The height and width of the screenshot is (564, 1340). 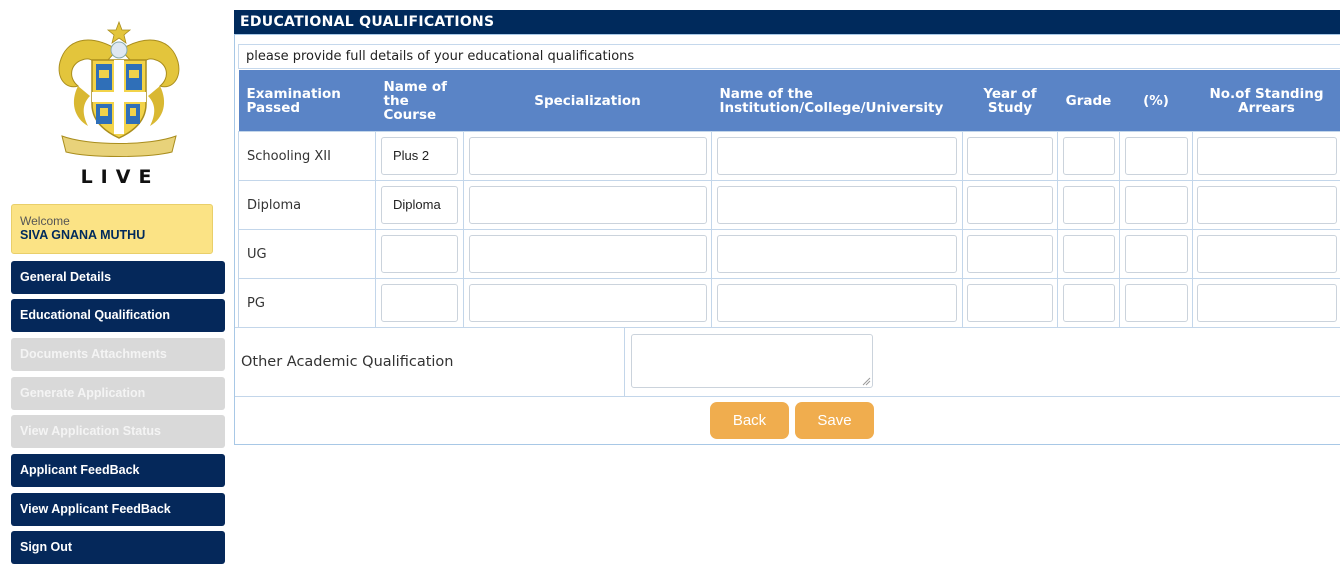 What do you see at coordinates (588, 101) in the screenshot?
I see `col-specialization: Specialization` at bounding box center [588, 101].